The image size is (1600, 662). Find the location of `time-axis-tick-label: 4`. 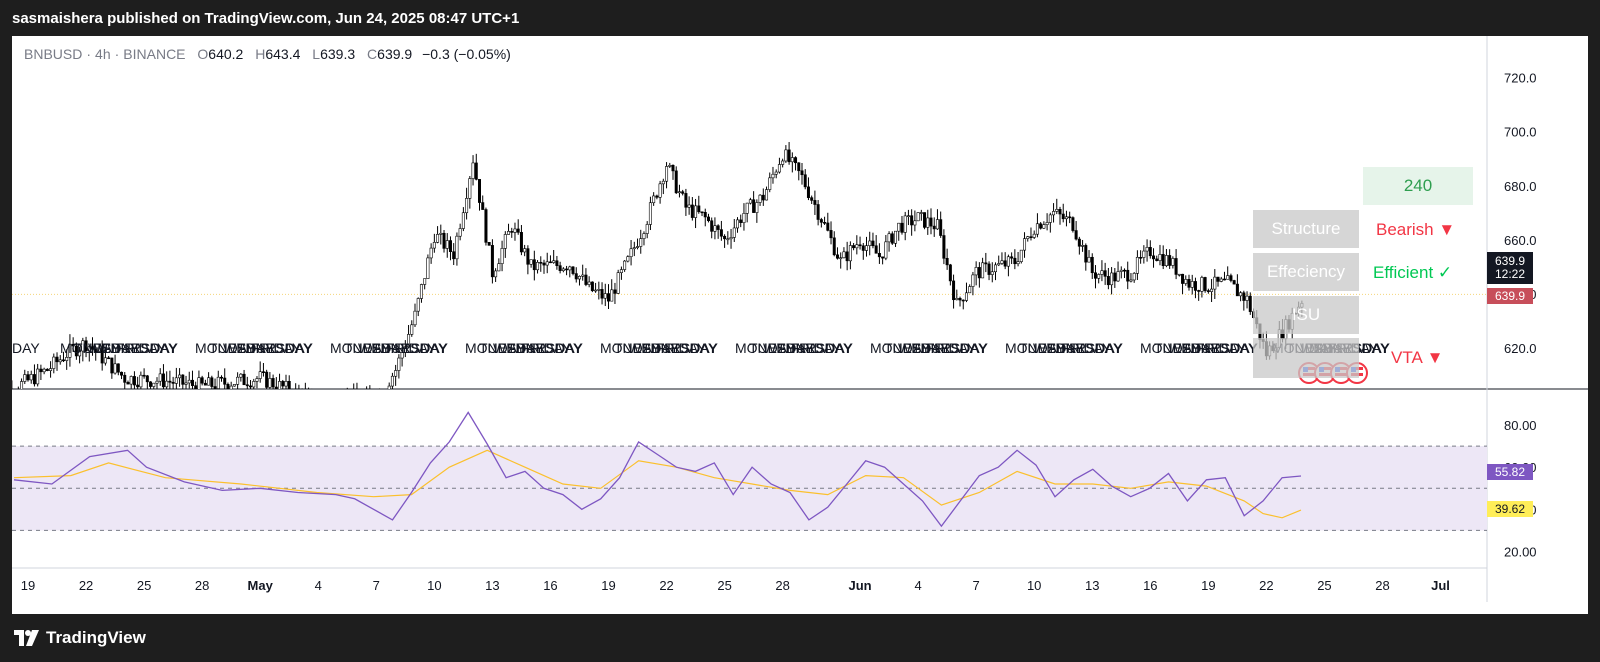

time-axis-tick-label: 4 is located at coordinates (917, 585).